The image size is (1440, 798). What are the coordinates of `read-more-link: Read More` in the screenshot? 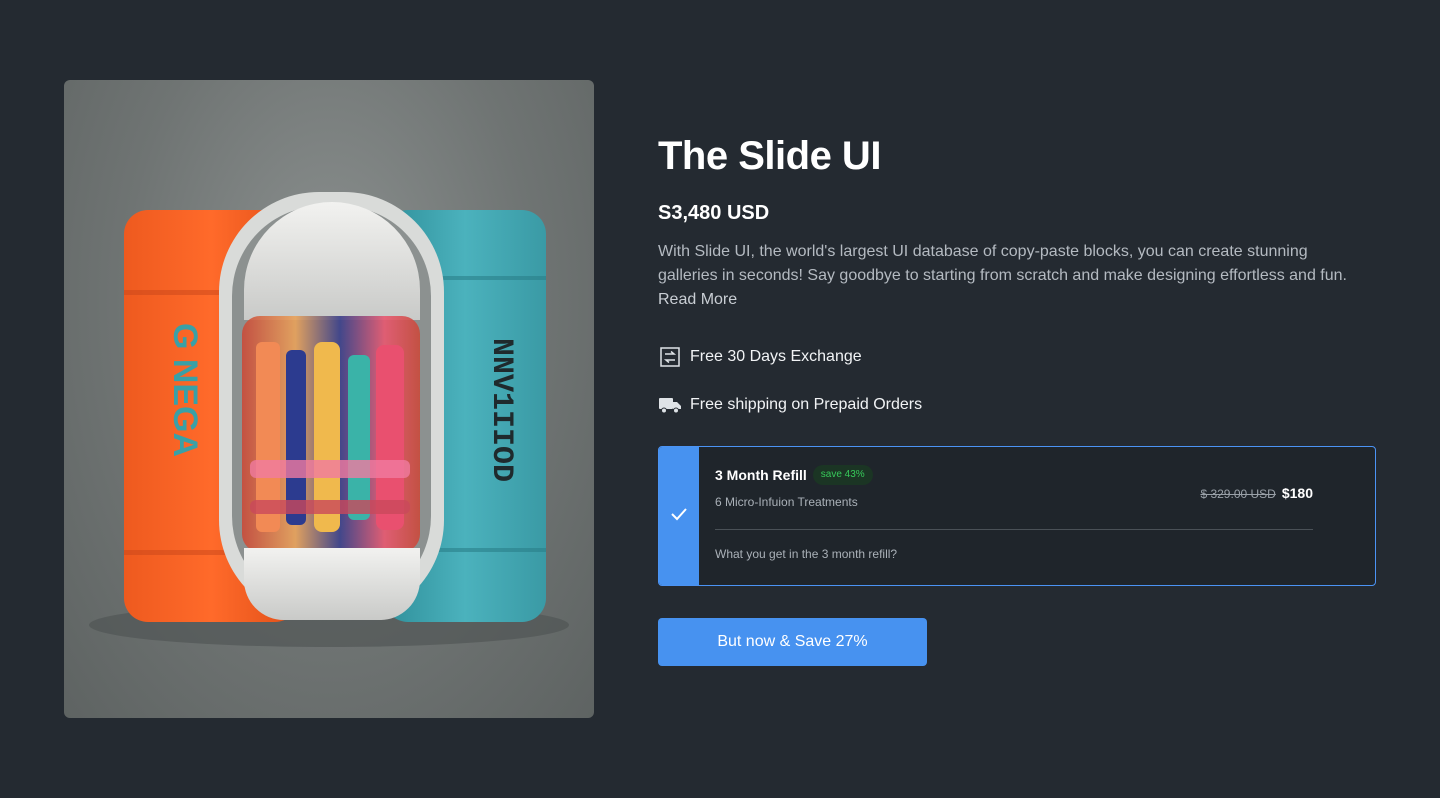 It's located at (697, 299).